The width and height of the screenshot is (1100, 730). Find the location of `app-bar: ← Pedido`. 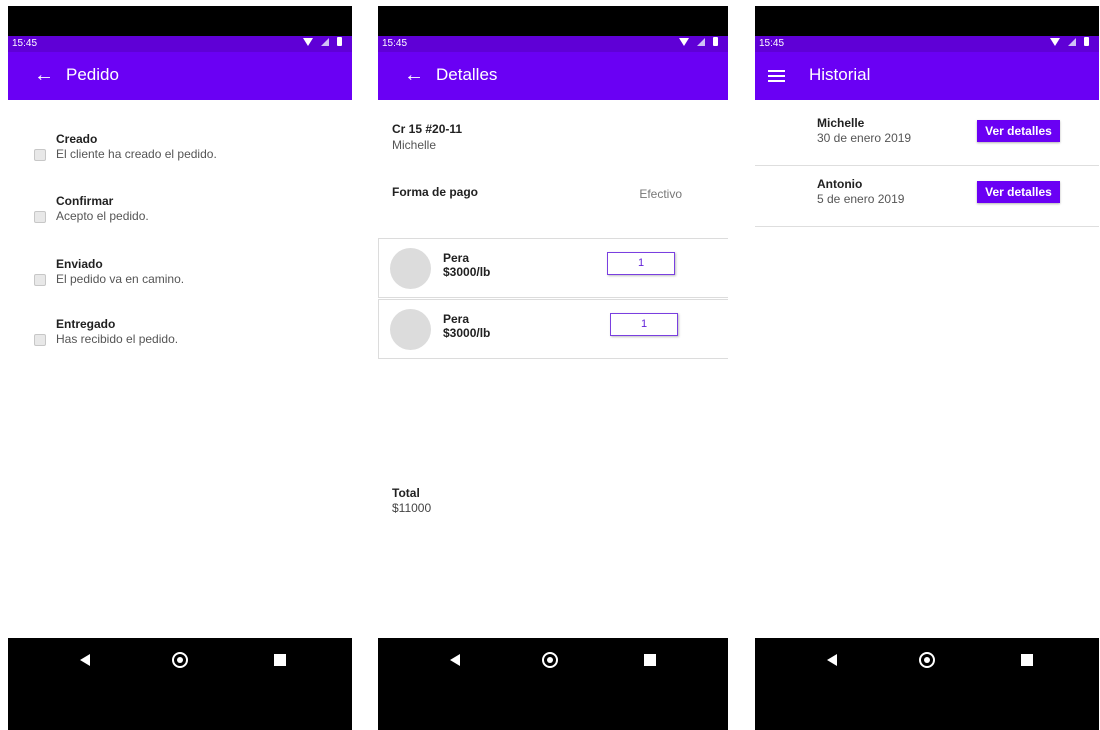

app-bar: ← Pedido is located at coordinates (180, 76).